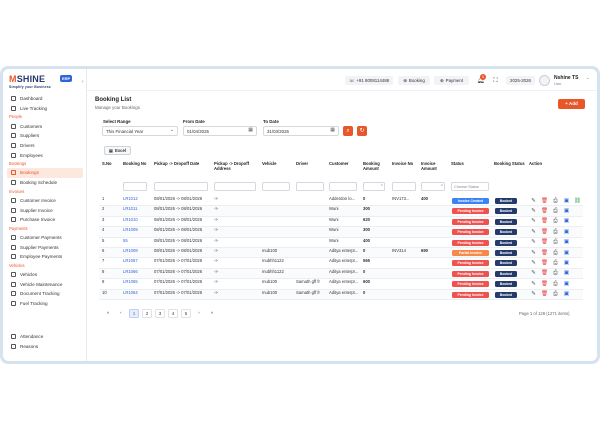  Describe the element at coordinates (44, 247) in the screenshot. I see `sidebar-item-supplier-payments: Supplier Payments` at that location.